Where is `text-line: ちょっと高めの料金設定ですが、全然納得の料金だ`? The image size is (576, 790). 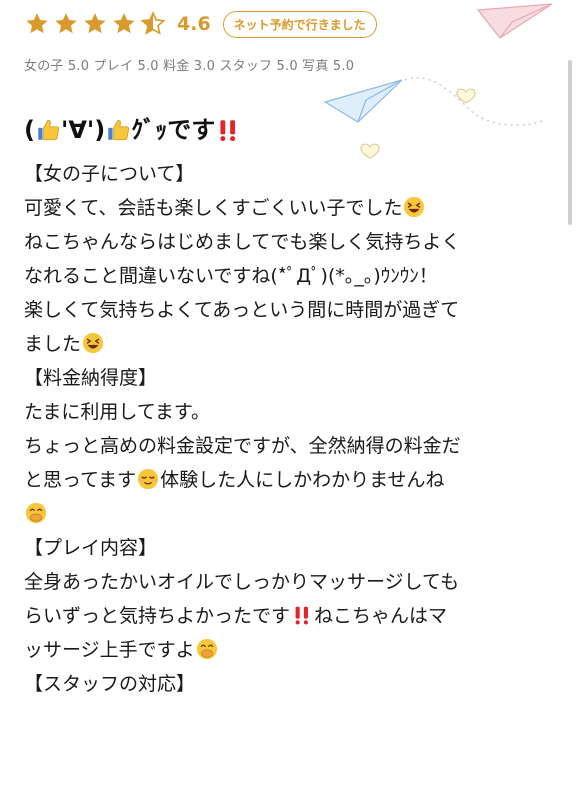 text-line: ちょっと高めの料金設定ですが、全然納得の料金だ is located at coordinates (242, 446).